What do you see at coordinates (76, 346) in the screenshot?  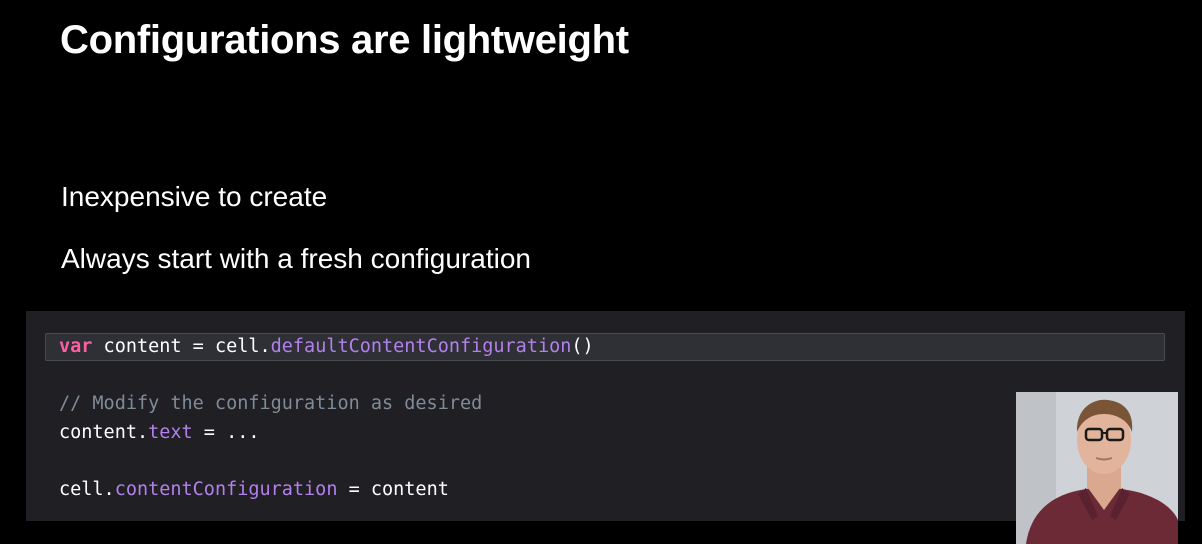 I see `keyword-var: var` at bounding box center [76, 346].